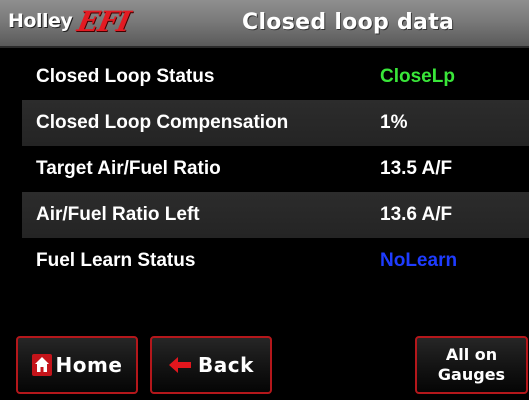 The width and height of the screenshot is (529, 400). I want to click on home-icon, so click(41, 365).